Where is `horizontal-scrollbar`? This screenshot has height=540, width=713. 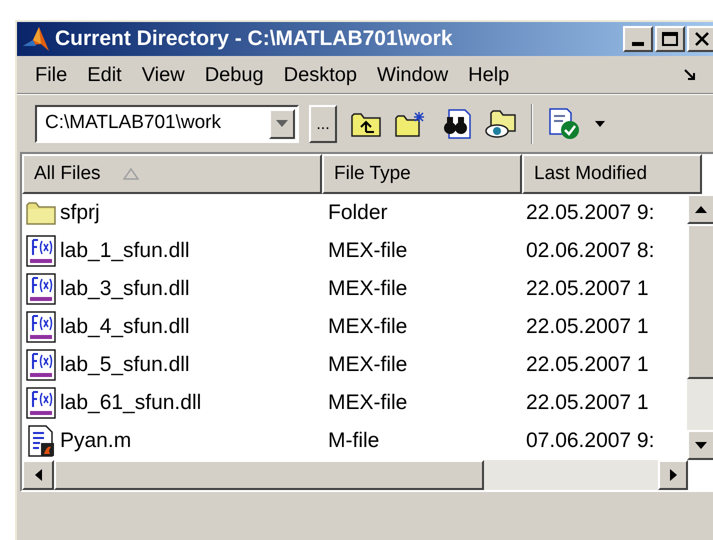 horizontal-scrollbar is located at coordinates (355, 475).